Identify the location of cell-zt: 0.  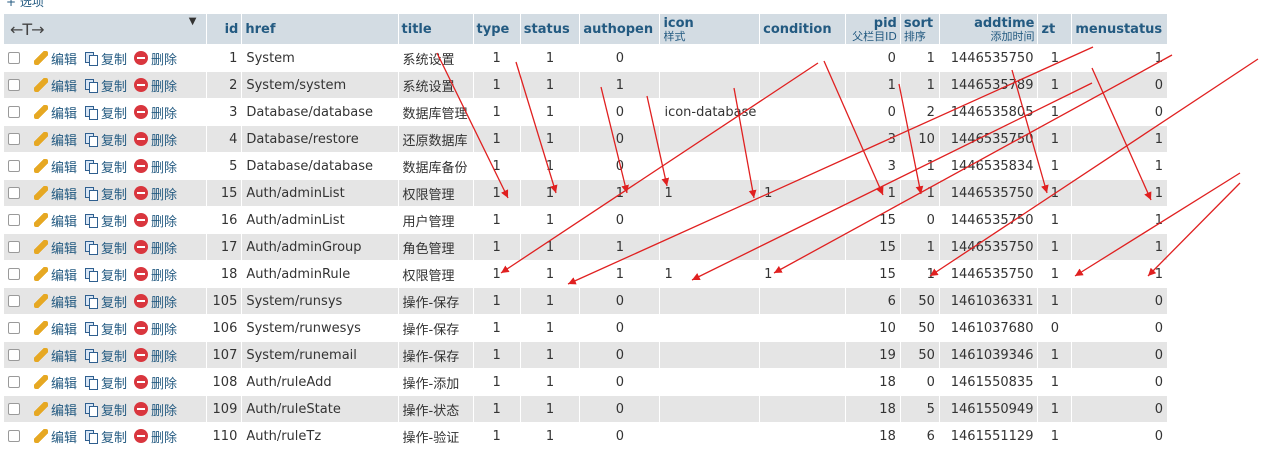
(1055, 328).